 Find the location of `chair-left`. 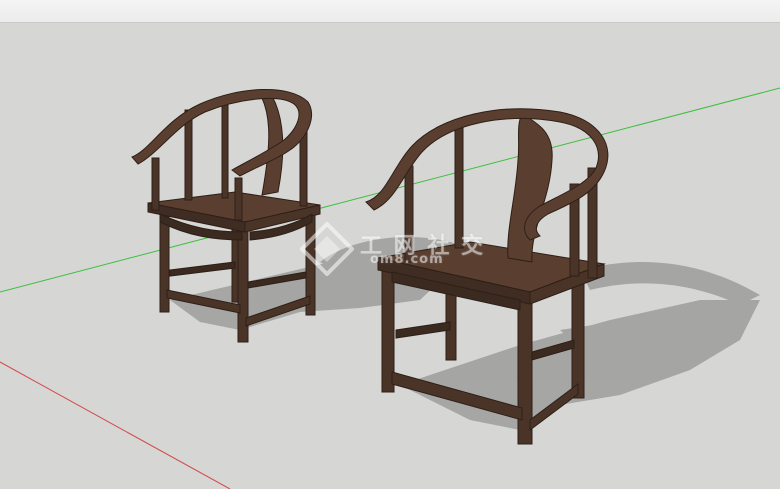

chair-left is located at coordinates (226, 215).